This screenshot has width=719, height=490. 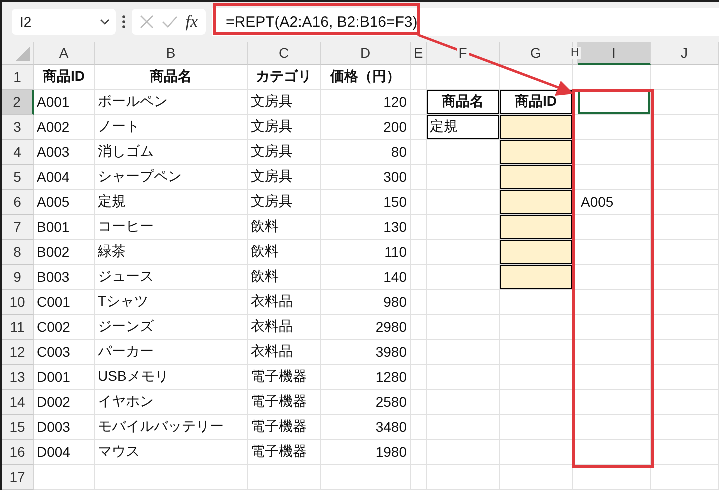 I want to click on table-cell: C003, so click(x=64, y=352).